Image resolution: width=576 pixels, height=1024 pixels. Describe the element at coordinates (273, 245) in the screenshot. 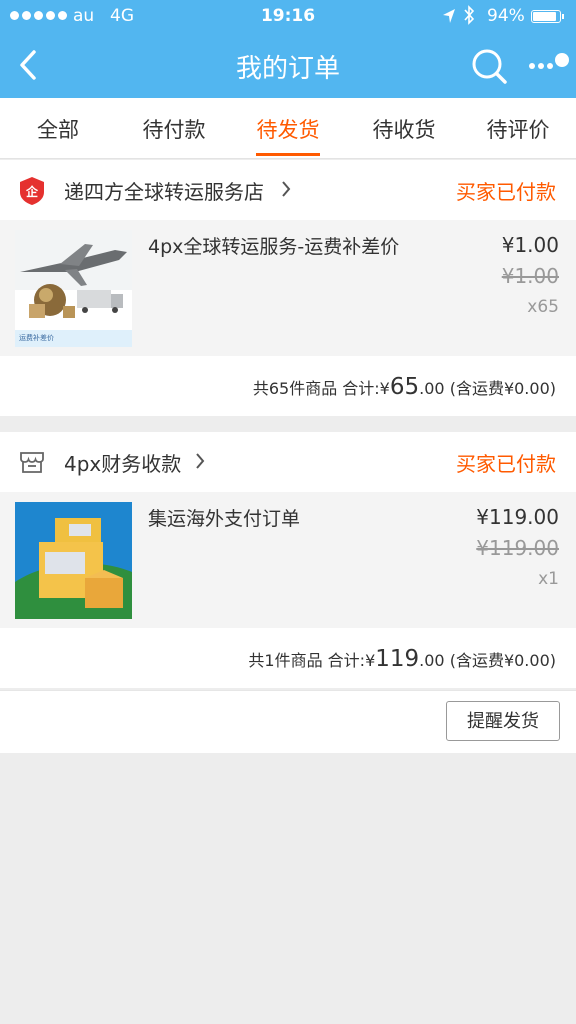

I see `product-name: 4px全球转运服务-运费补差价` at that location.